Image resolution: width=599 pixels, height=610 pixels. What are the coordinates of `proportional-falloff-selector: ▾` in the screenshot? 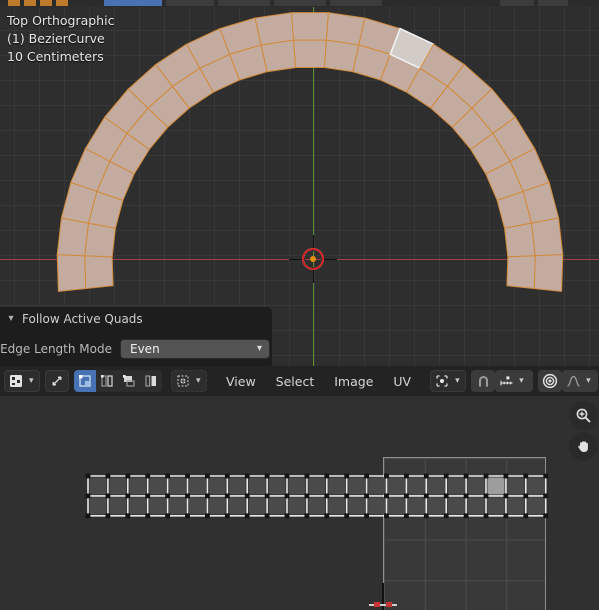 It's located at (580, 381).